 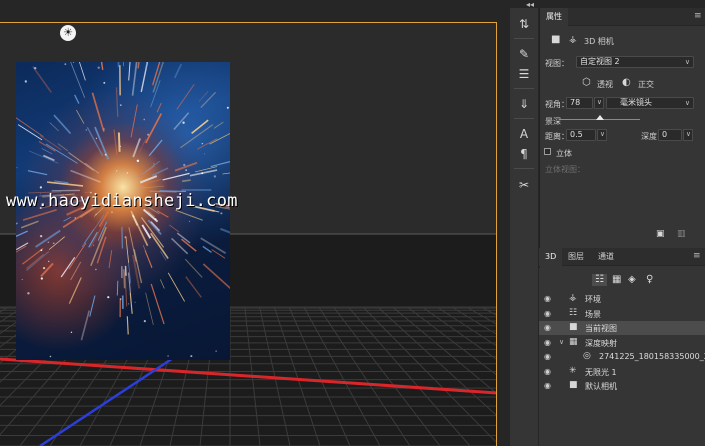 What do you see at coordinates (622, 372) in the screenshot?
I see `layer-row: ◉ ✳ 无限光 1` at bounding box center [622, 372].